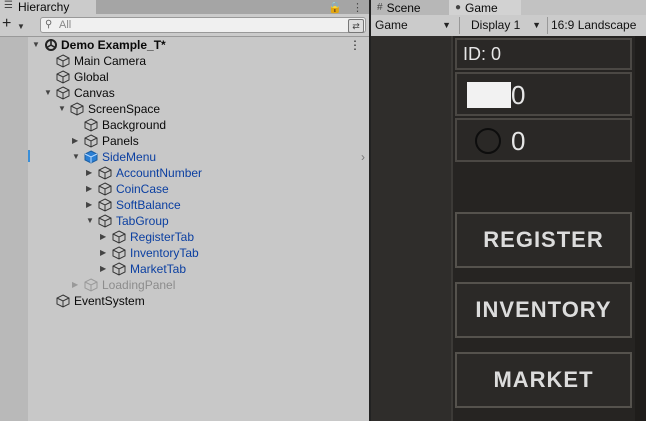 This screenshot has height=421, width=646. I want to click on tree-item-label: EventSystem, so click(109, 301).